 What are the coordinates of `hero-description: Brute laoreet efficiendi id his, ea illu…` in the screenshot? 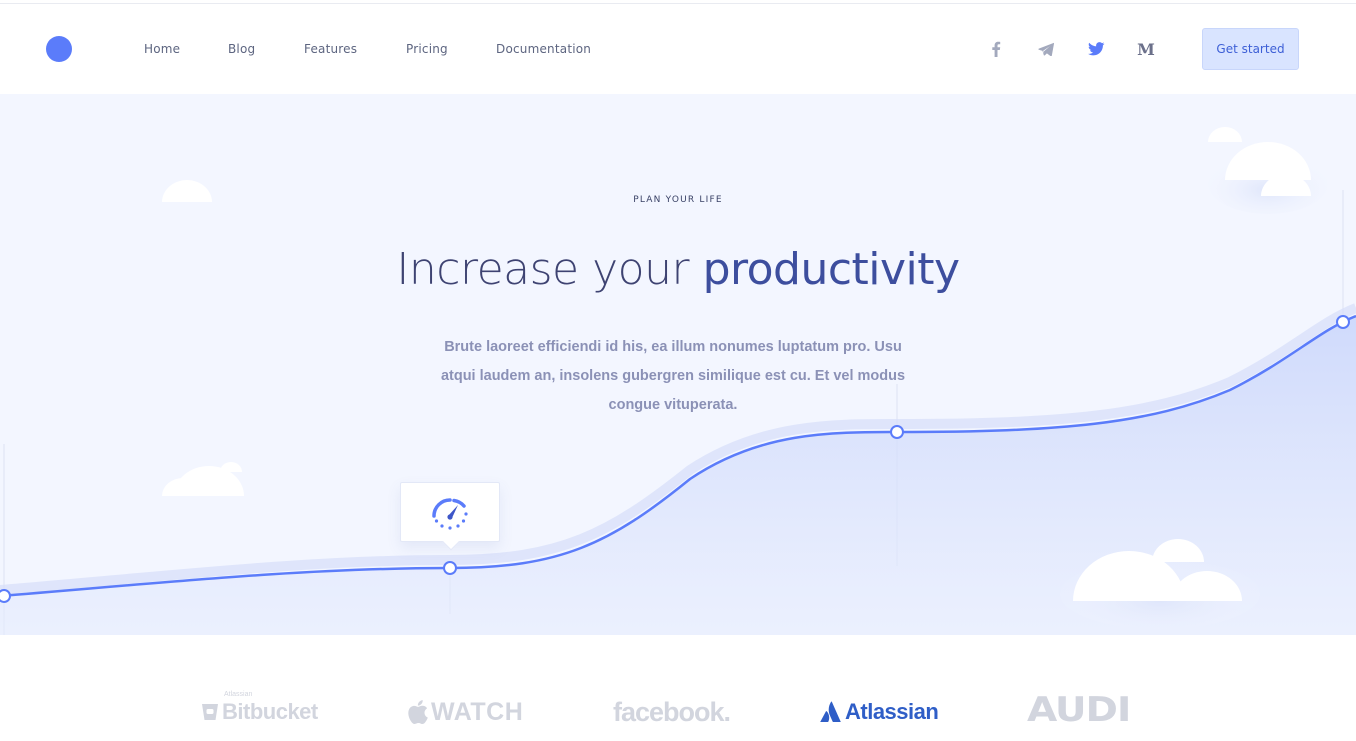 It's located at (673, 376).